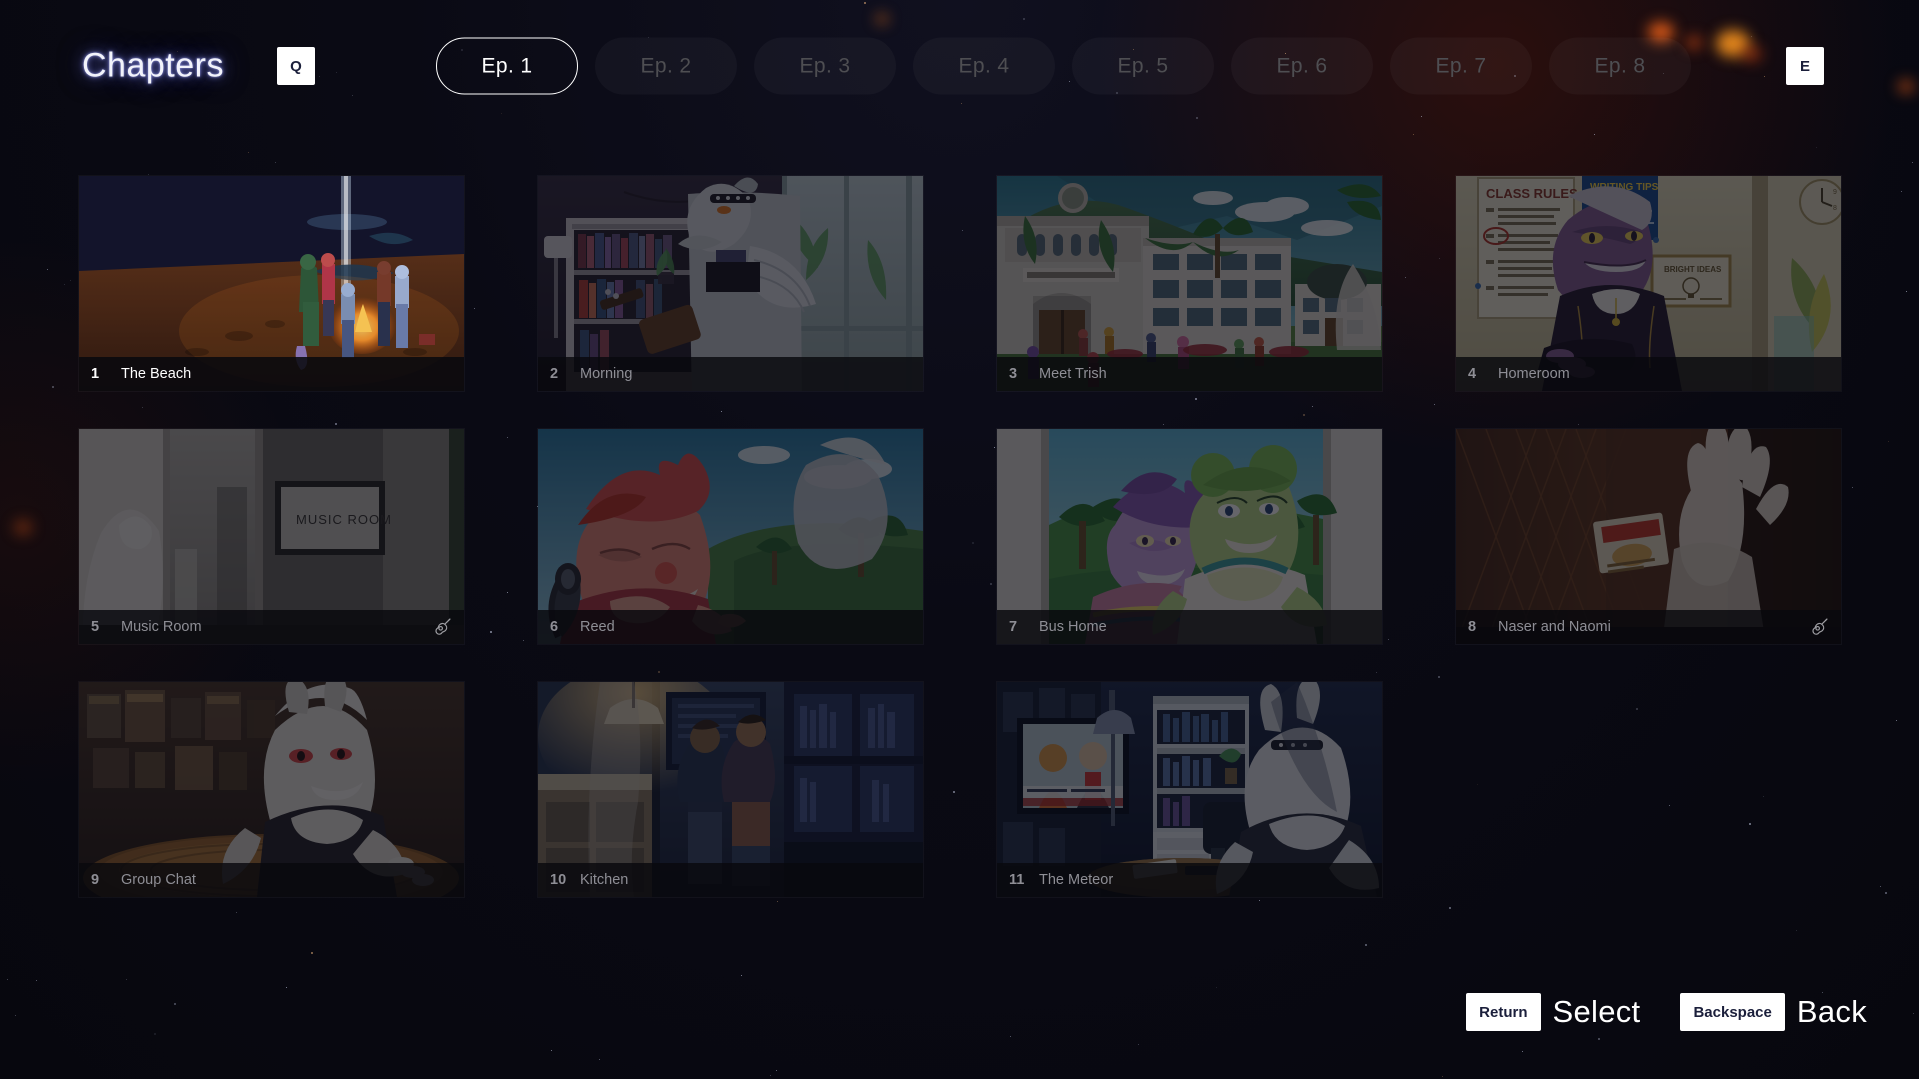  I want to click on chapter-number: 6, so click(554, 627).